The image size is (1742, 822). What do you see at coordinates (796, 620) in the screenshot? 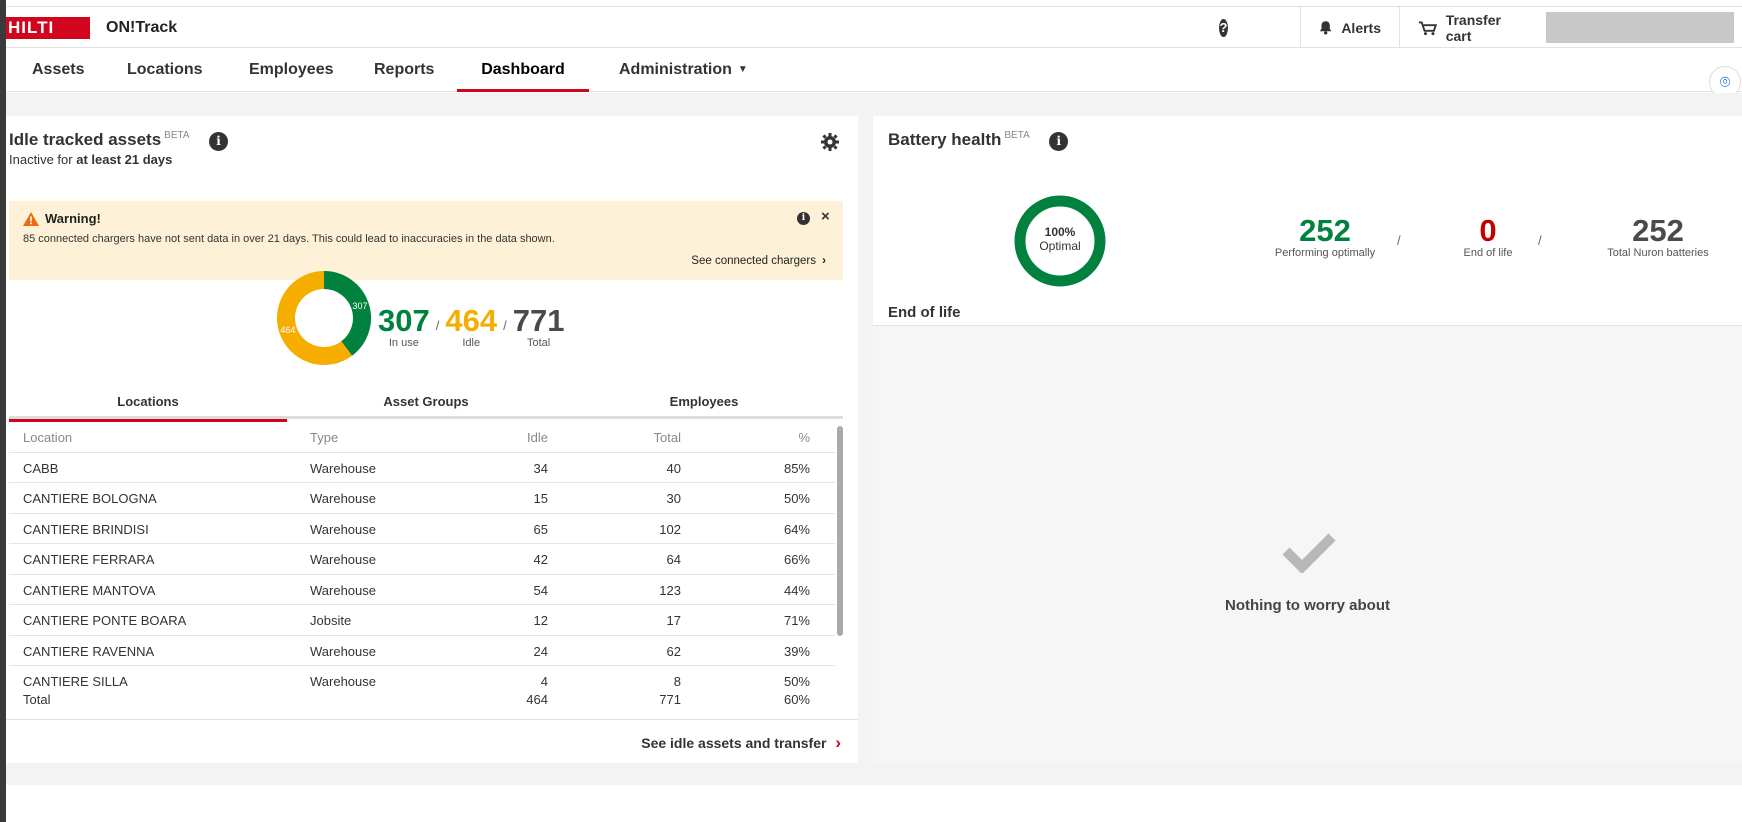
I see `cell-percent: 71%` at bounding box center [796, 620].